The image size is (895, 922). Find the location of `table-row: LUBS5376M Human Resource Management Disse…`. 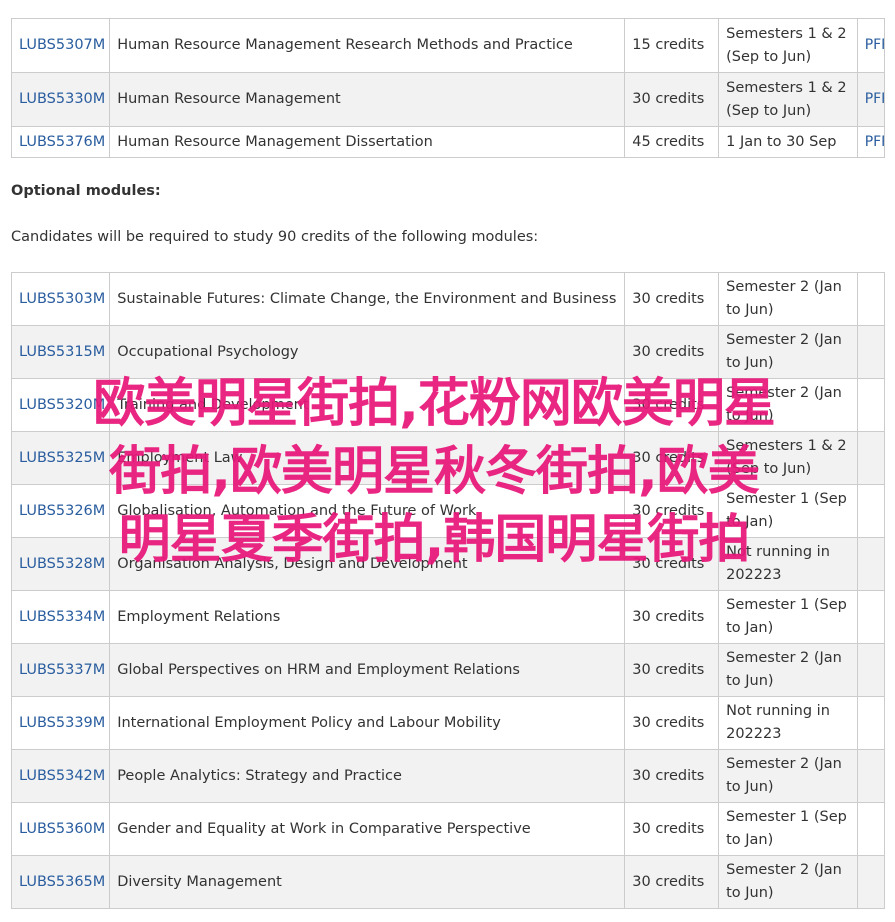

table-row: LUBS5376M Human Resource Management Disse… is located at coordinates (448, 142).